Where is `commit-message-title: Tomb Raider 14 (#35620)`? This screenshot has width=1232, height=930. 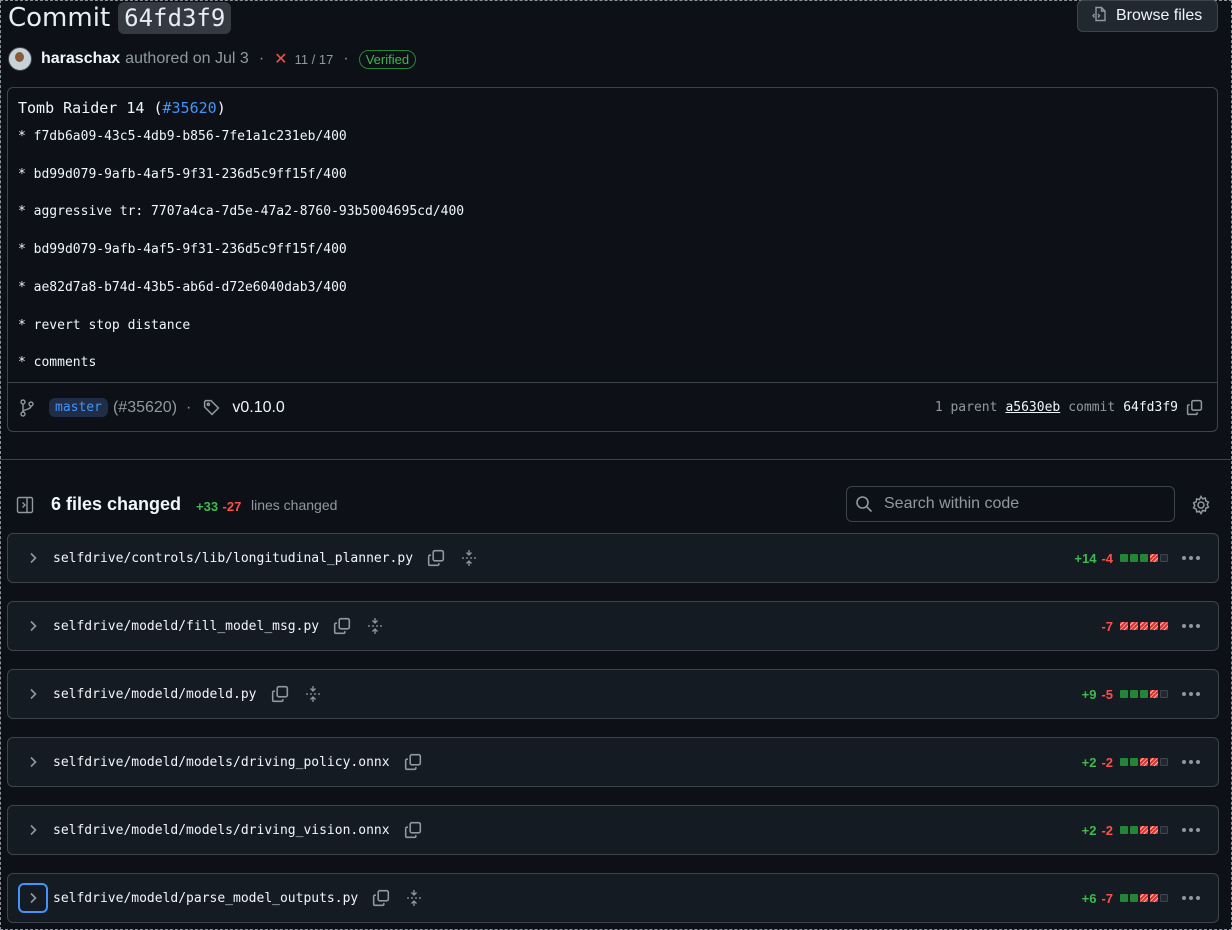
commit-message-title: Tomb Raider 14 (#35620) is located at coordinates (122, 108).